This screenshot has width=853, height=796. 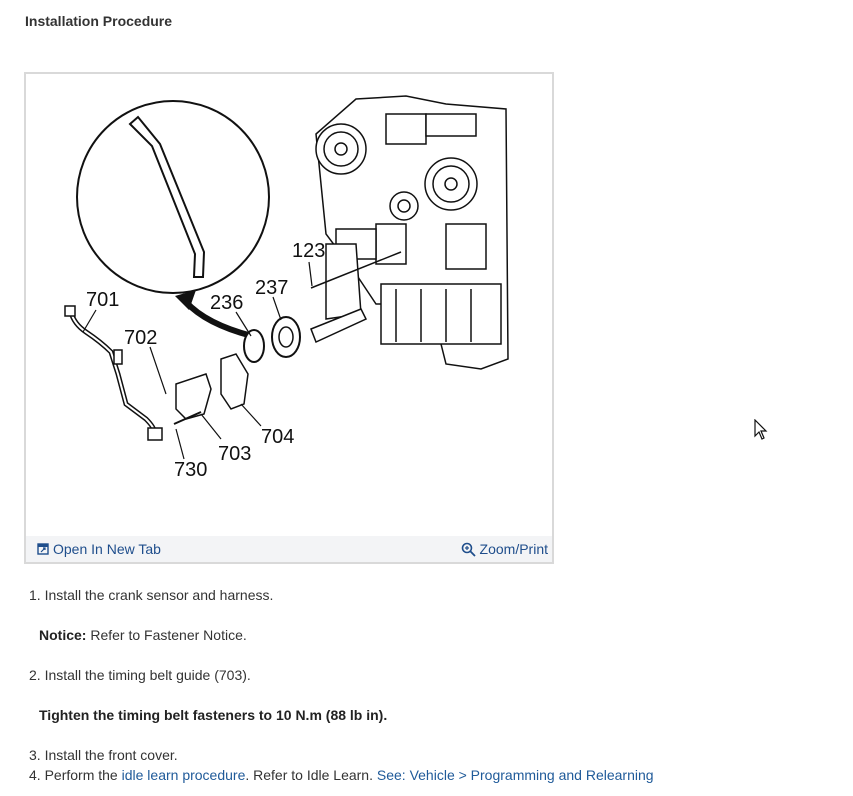 What do you see at coordinates (147, 675) in the screenshot?
I see `step-text: Install the timing belt guide (703).` at bounding box center [147, 675].